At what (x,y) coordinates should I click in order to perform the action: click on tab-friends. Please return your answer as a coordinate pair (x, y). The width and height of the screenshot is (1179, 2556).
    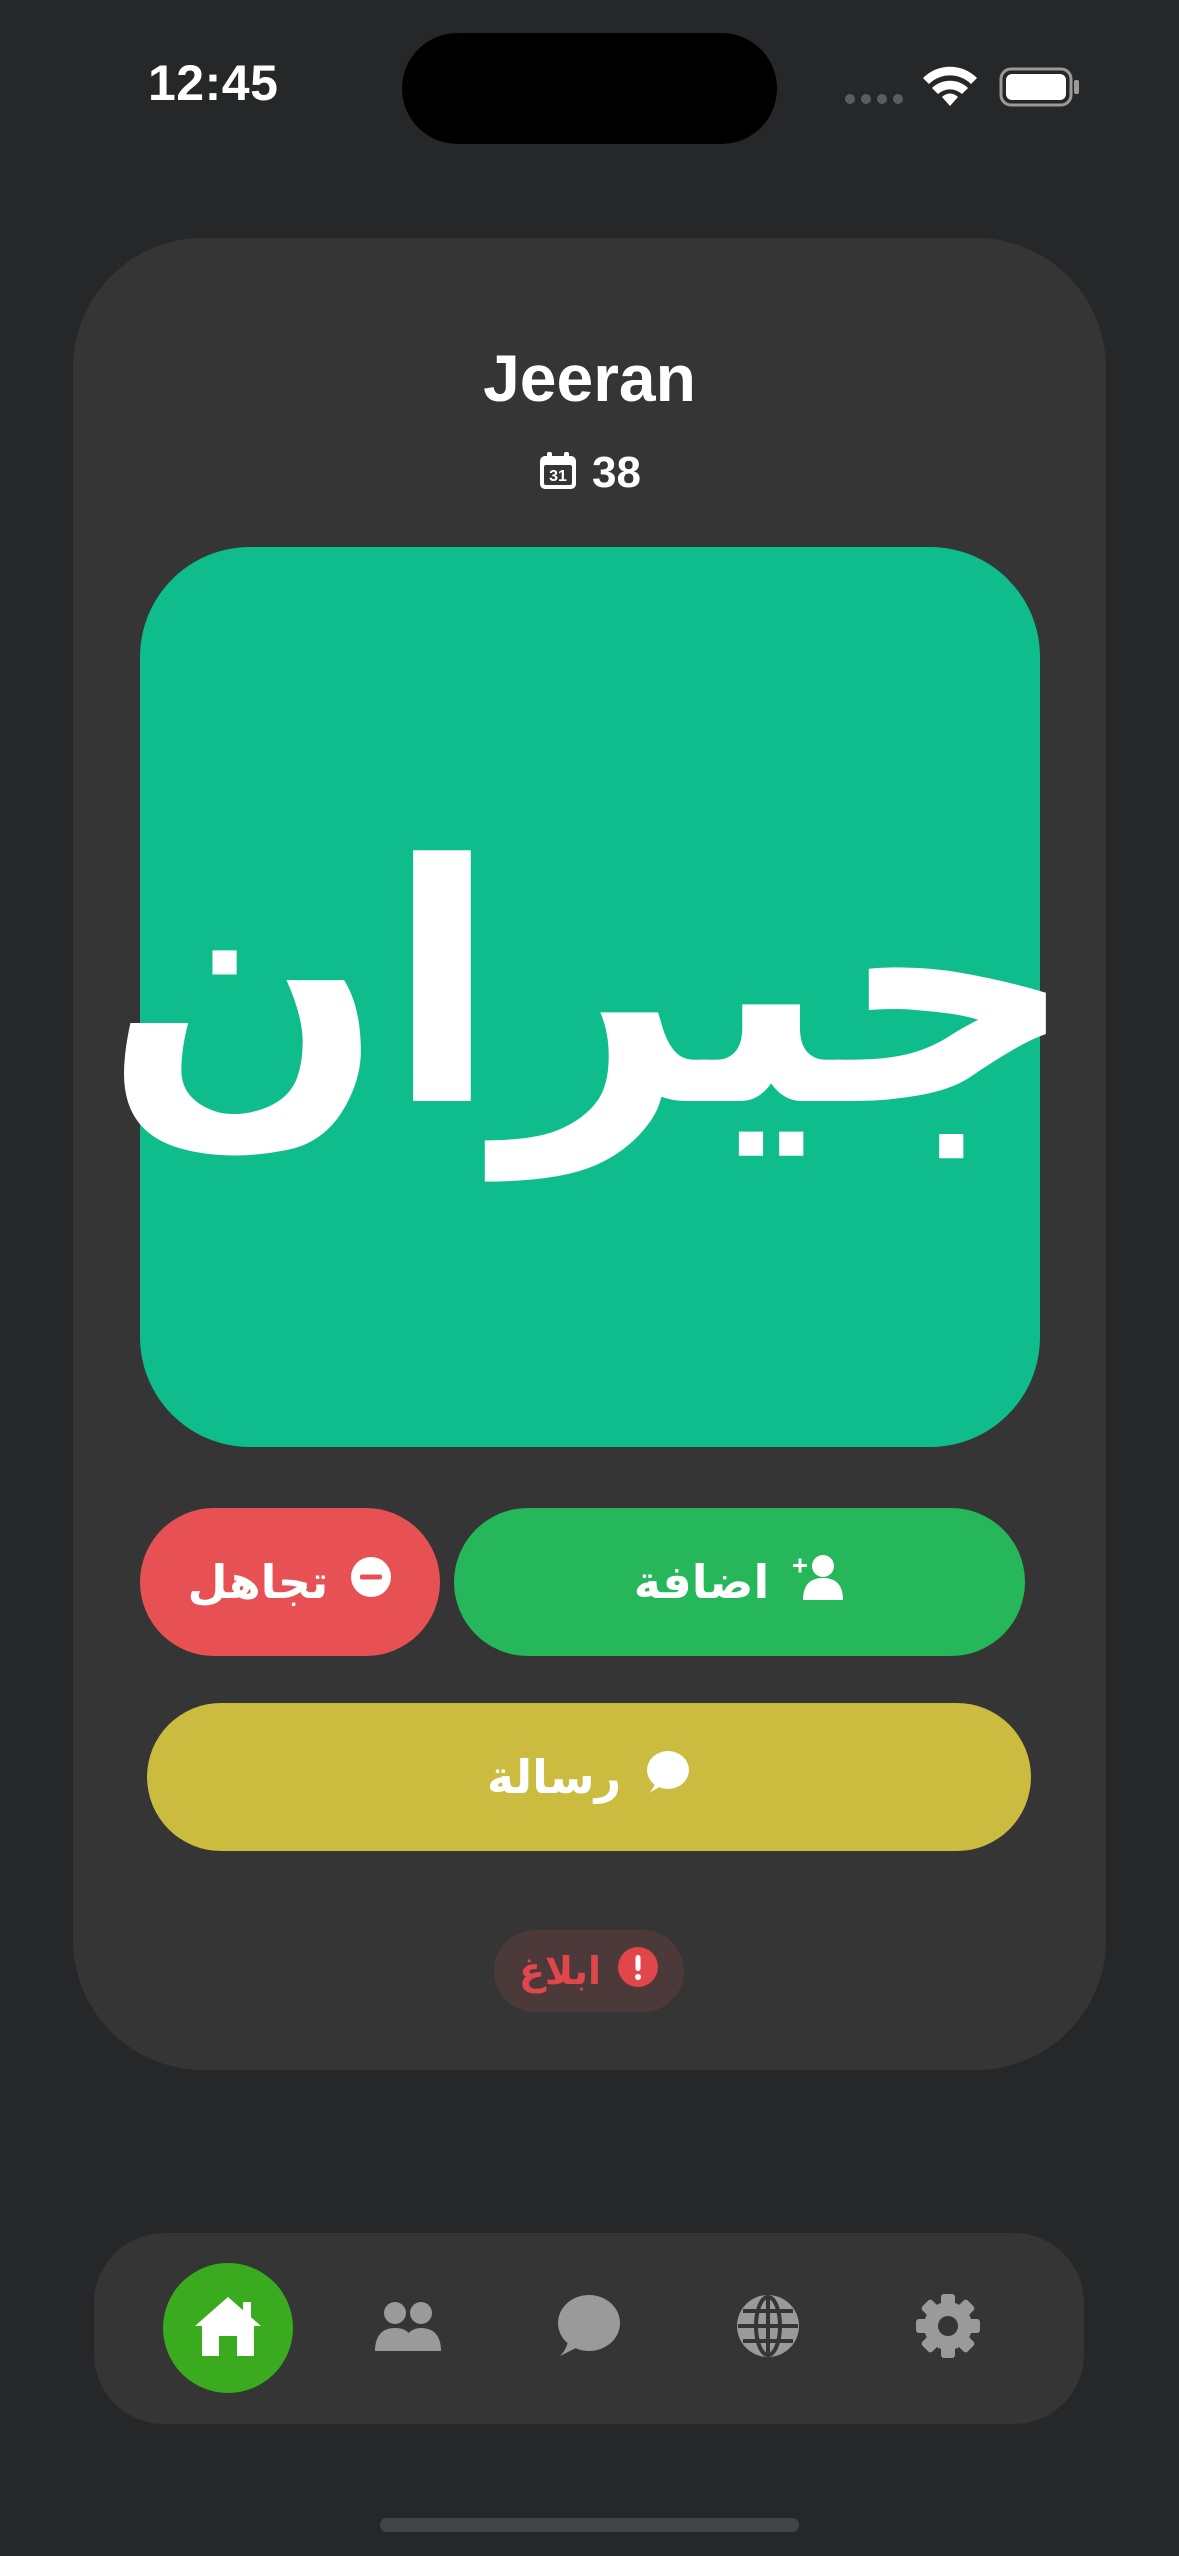
    Looking at the image, I should click on (408, 2328).